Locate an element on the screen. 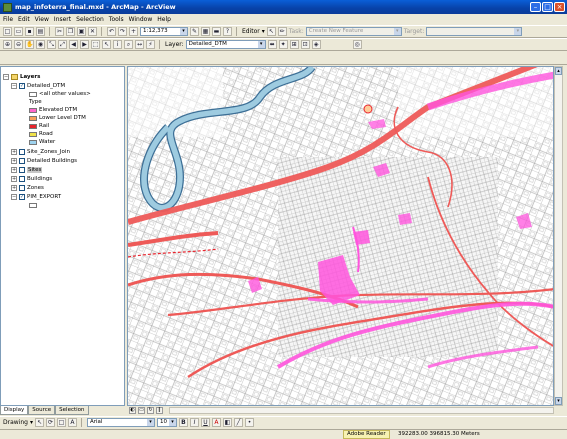 The width and height of the screenshot is (567, 439). toc-layer: + Buildings is located at coordinates (31, 179).